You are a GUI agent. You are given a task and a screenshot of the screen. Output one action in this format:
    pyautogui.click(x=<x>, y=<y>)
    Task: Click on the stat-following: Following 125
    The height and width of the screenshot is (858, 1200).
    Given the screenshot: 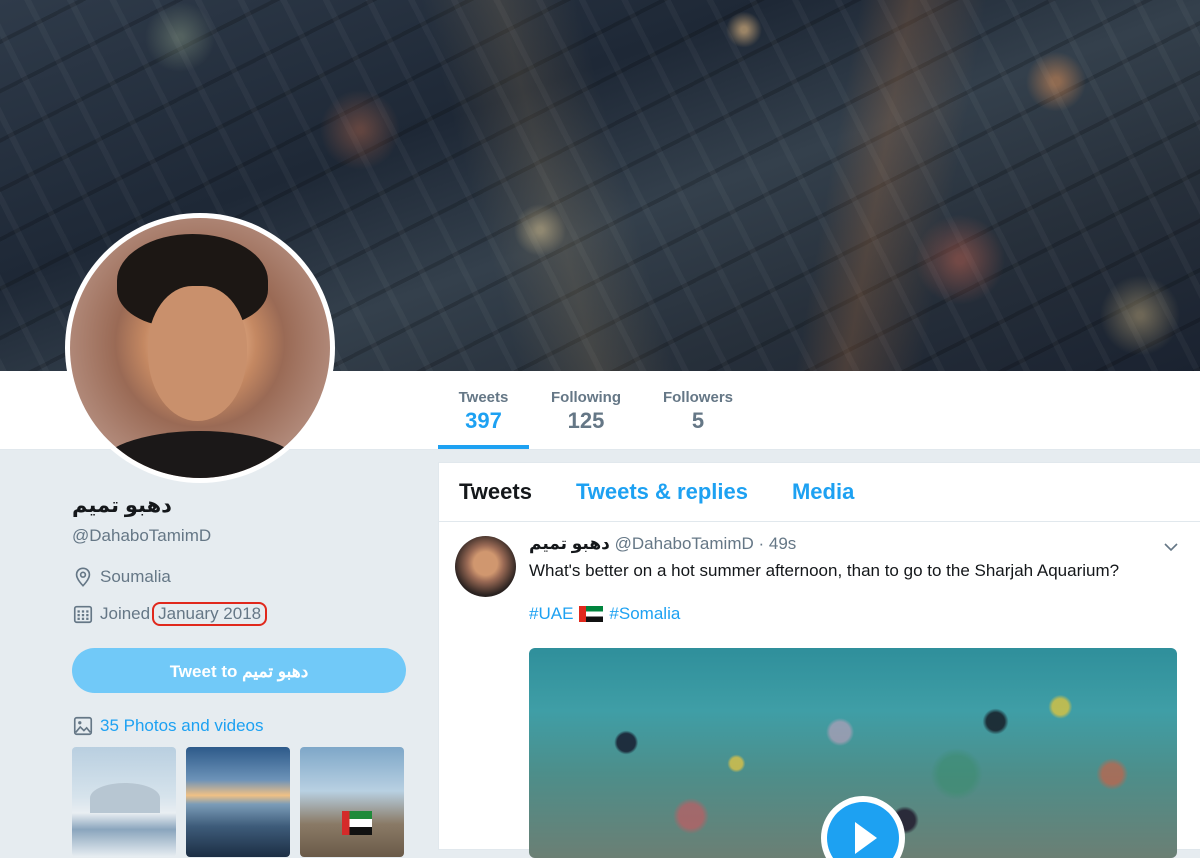 What is the action you would take?
    pyautogui.click(x=586, y=410)
    